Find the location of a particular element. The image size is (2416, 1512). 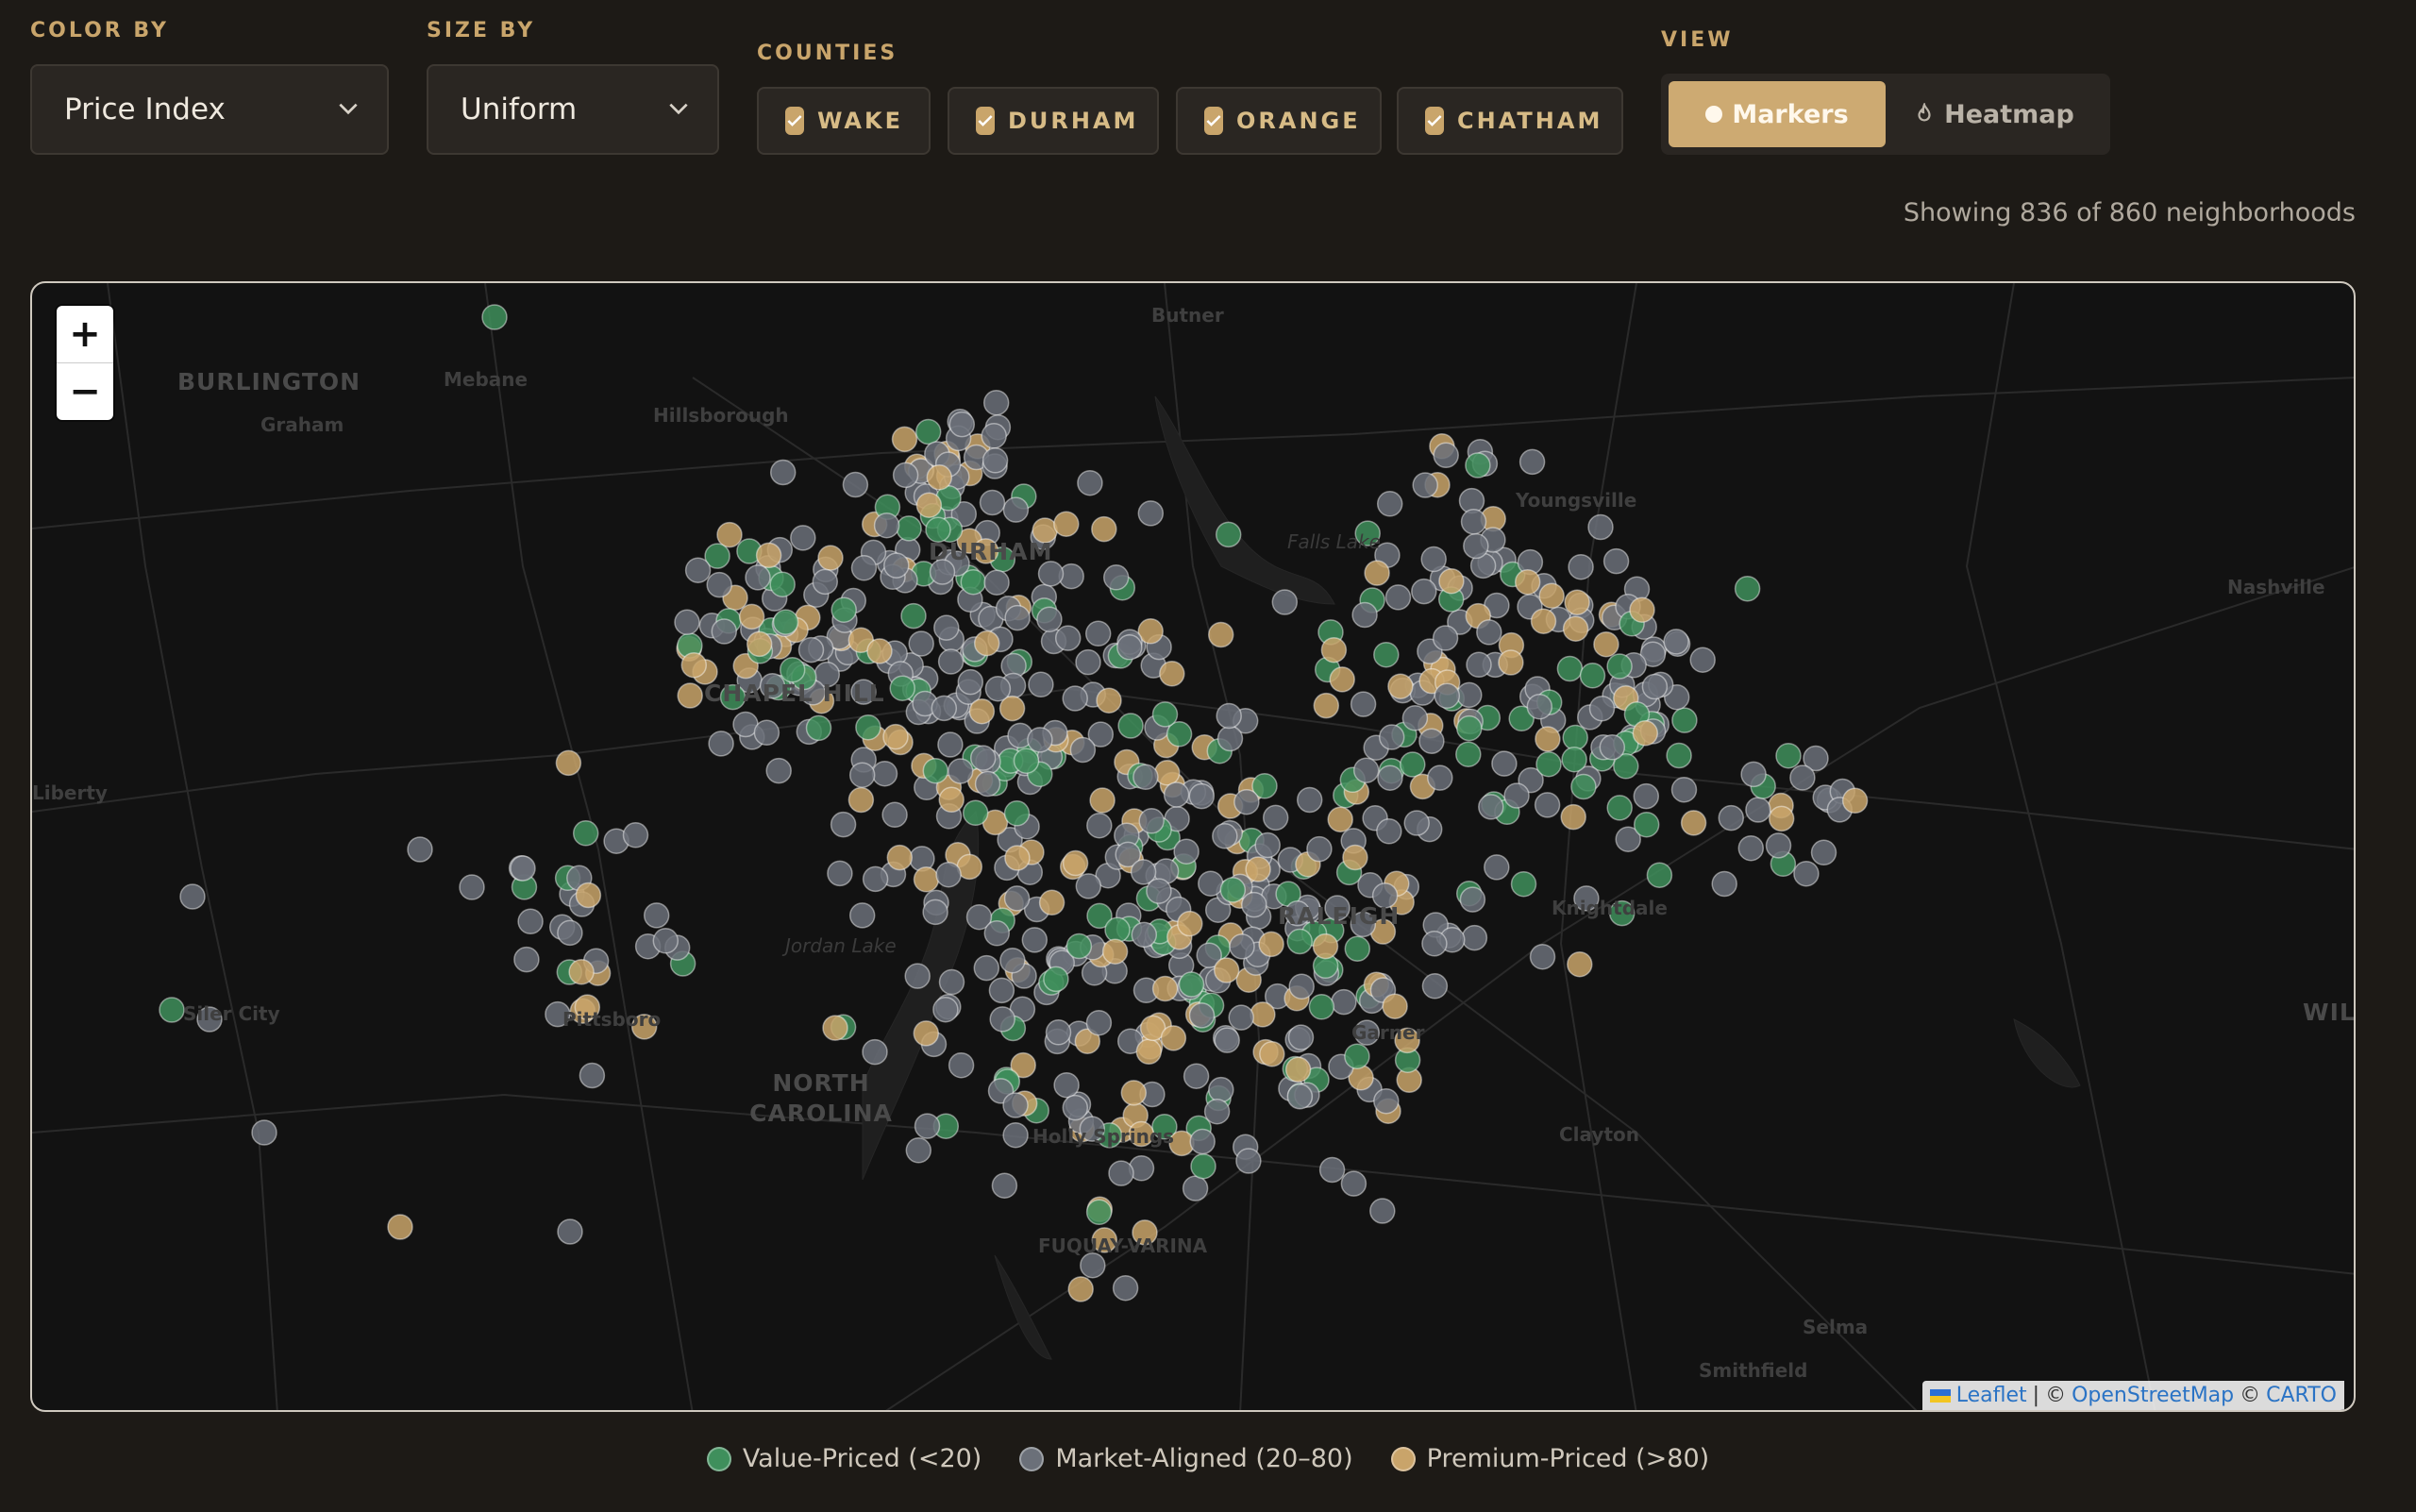

county-chip-orange: ORANGE is located at coordinates (1279, 121).